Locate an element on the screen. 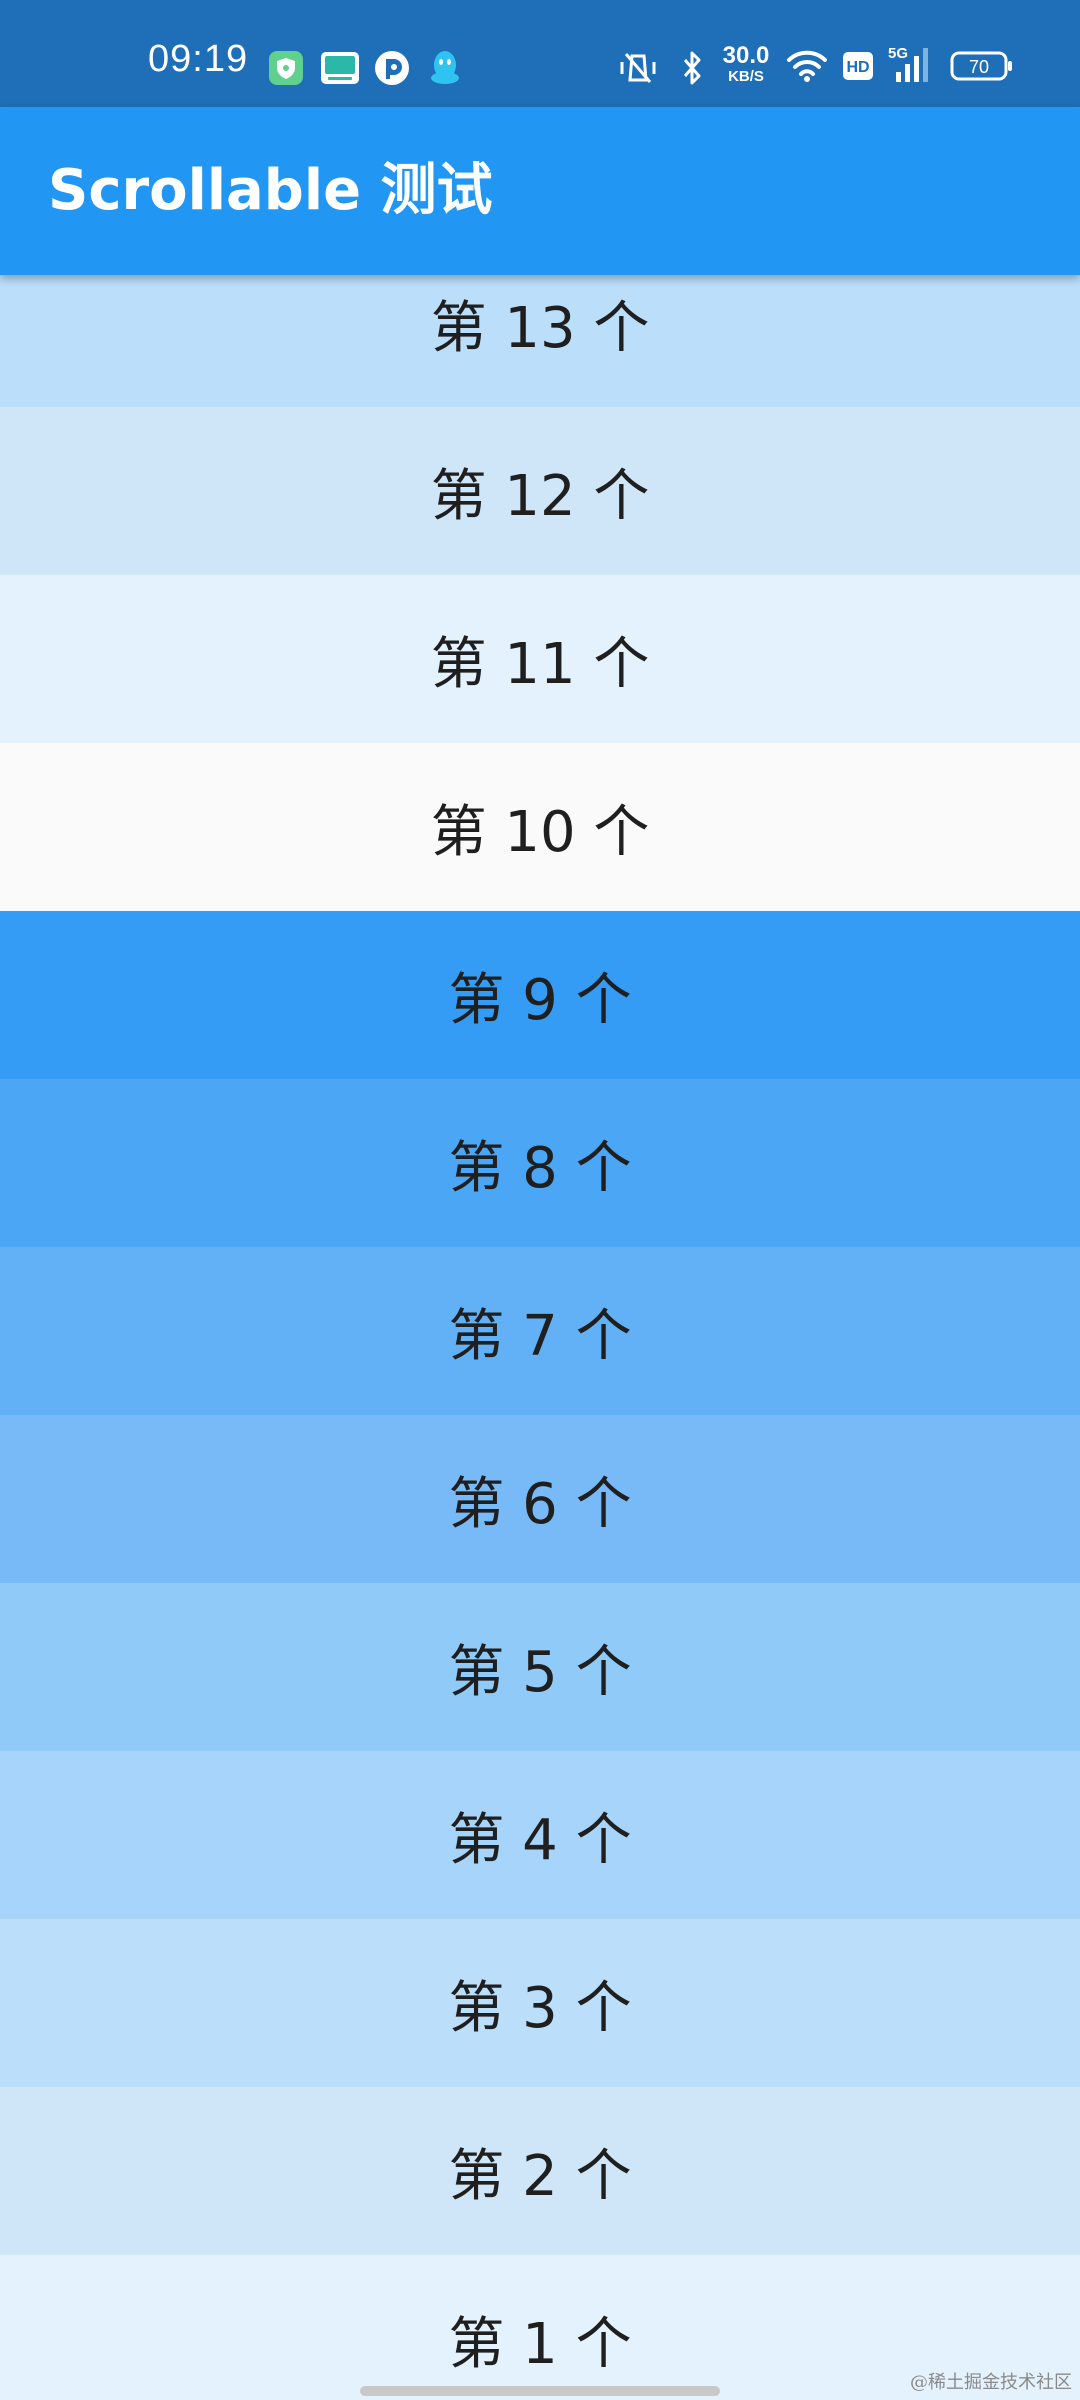 This screenshot has width=1080, height=2400. list-item: 第 2 个 is located at coordinates (540, 2171).